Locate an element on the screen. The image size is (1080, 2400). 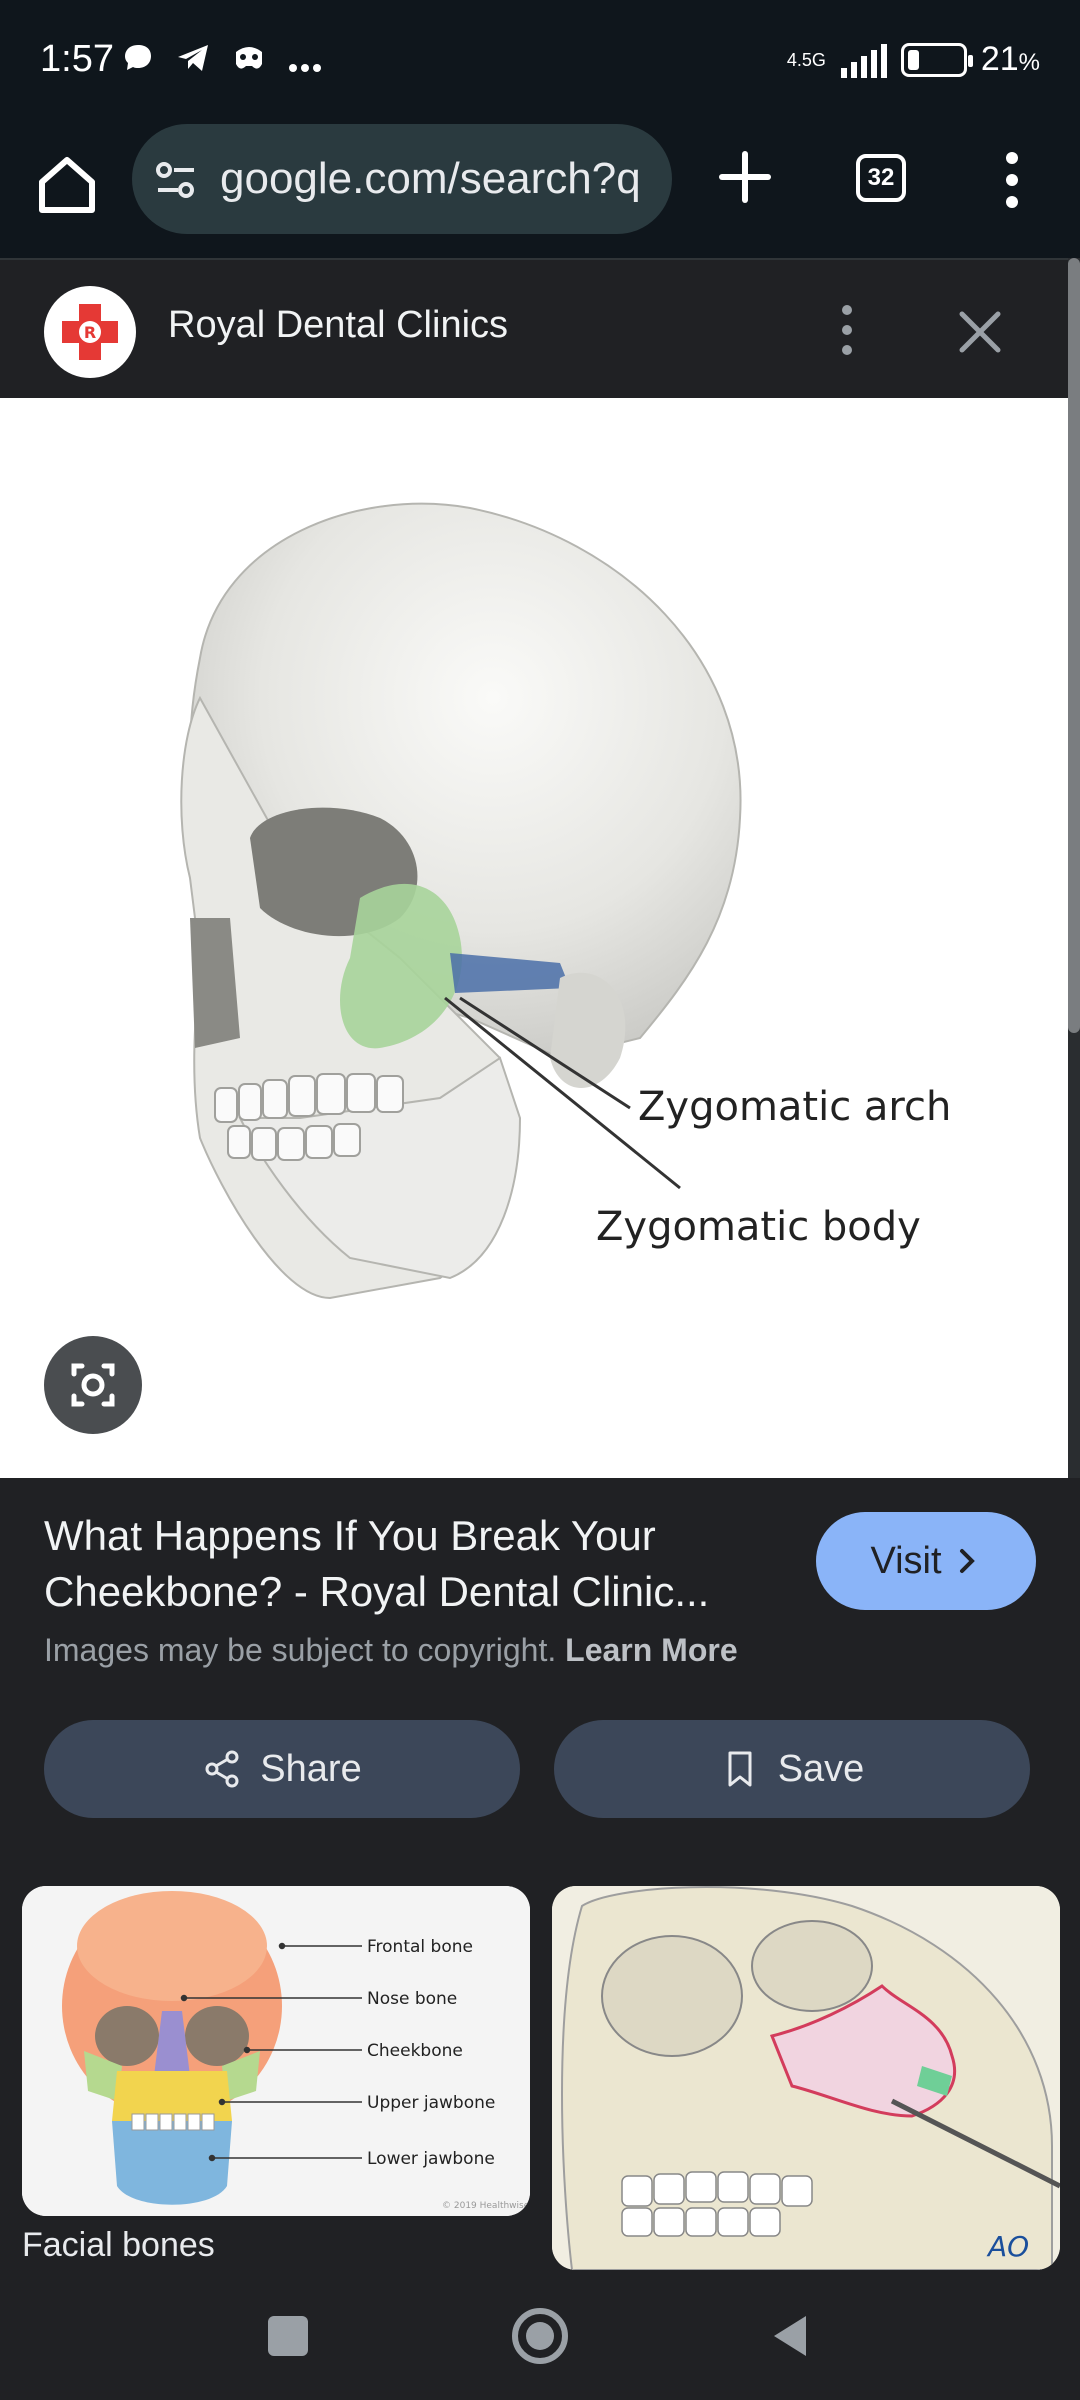
label-lower-jawbone: Lower jawbone is located at coordinates (431, 2159).